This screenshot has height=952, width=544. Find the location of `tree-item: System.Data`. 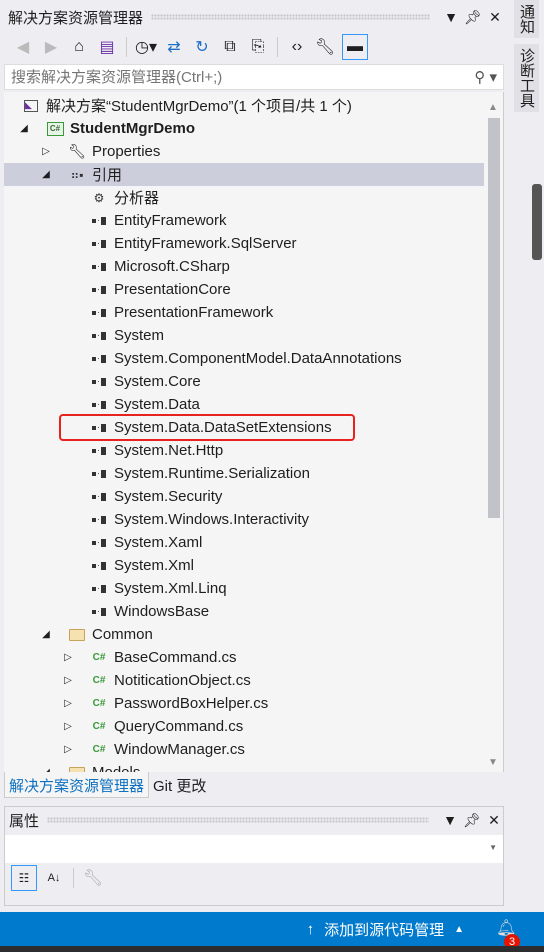

tree-item: System.Data is located at coordinates (244, 404).